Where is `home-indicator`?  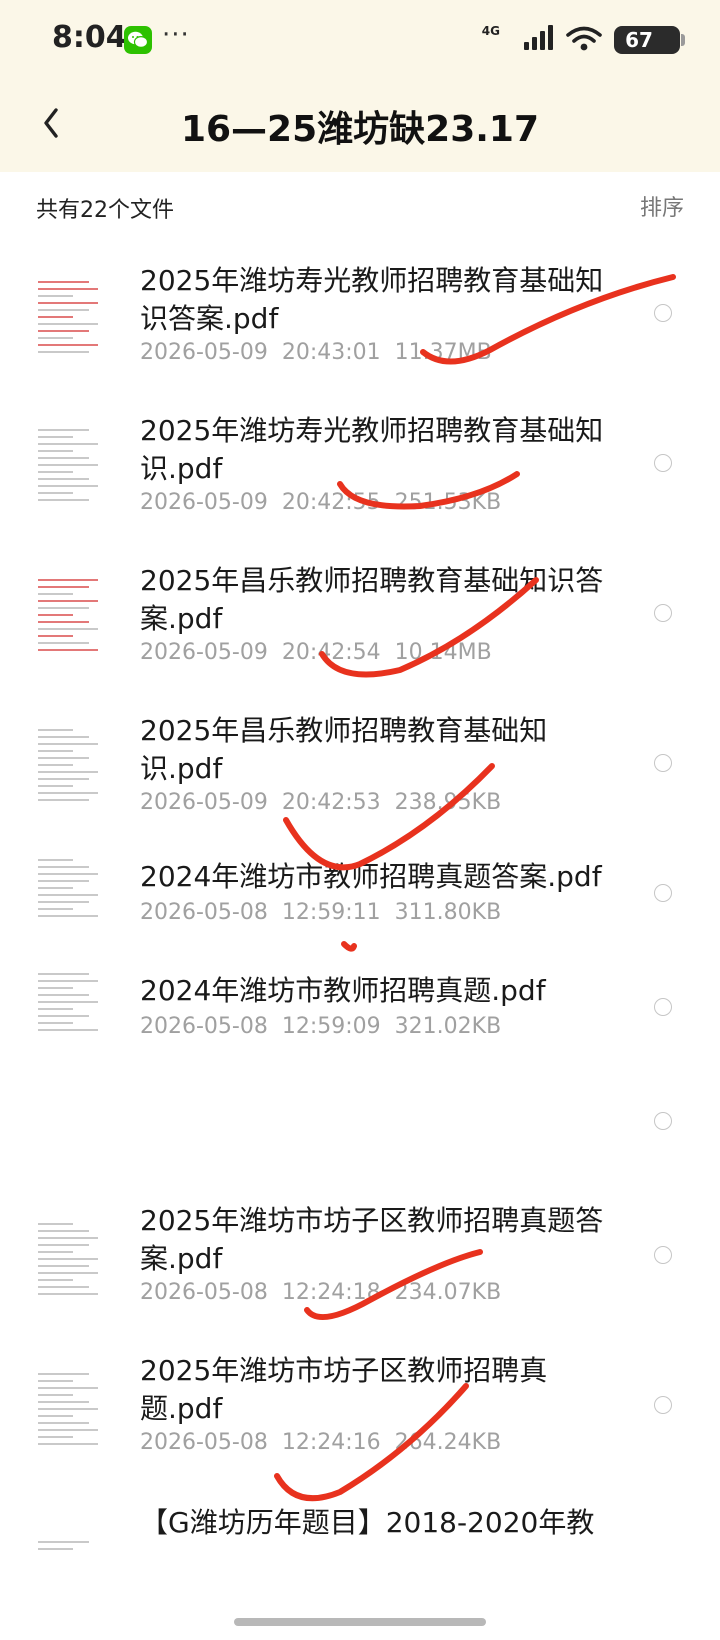
home-indicator is located at coordinates (360, 1622).